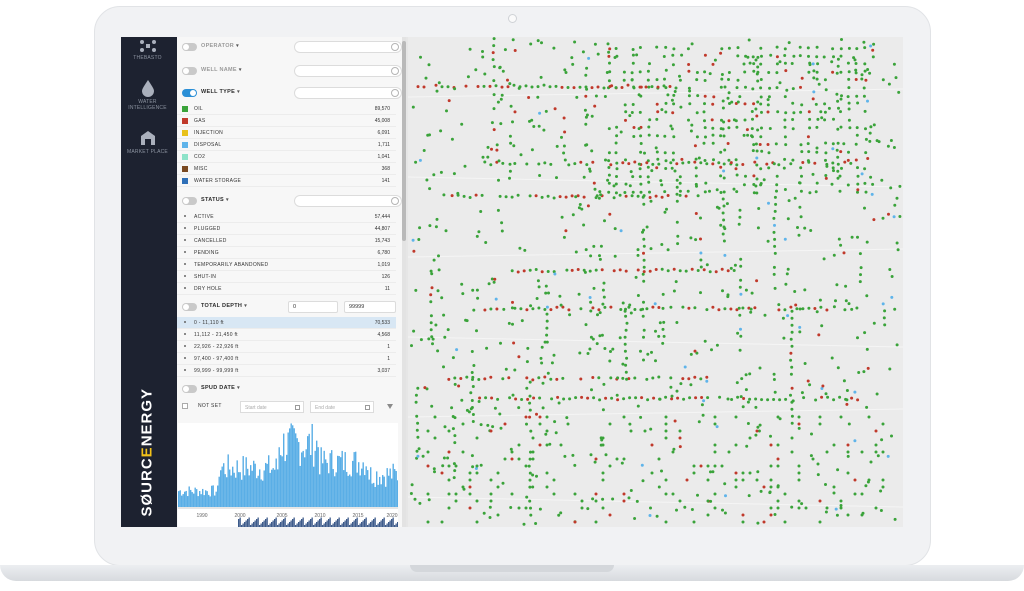  Describe the element at coordinates (285, 241) in the screenshot. I see `status-item: CANCELLED 15,743` at that location.